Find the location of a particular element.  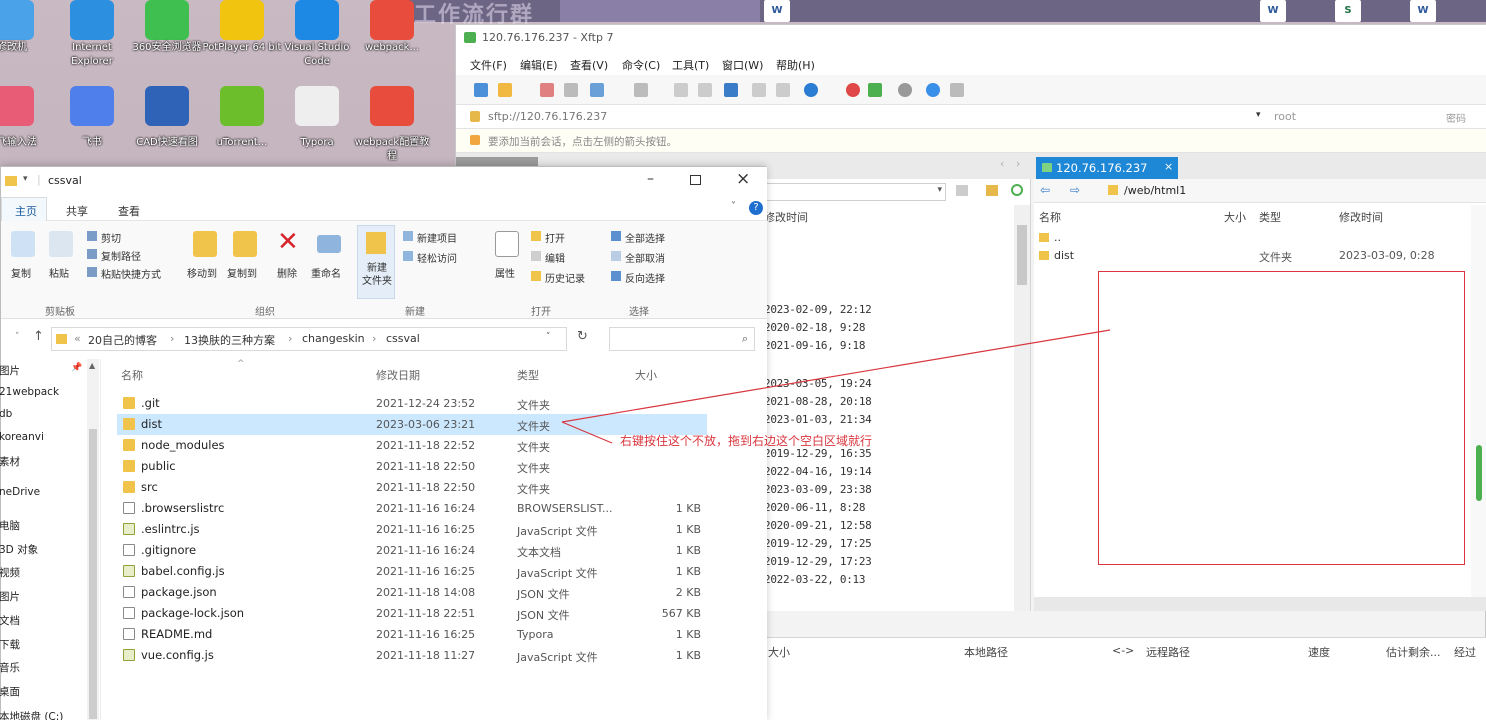

annotation-overlay: 右键按住这个不放，拖到右边这个空白区域就行 is located at coordinates (836, 388).